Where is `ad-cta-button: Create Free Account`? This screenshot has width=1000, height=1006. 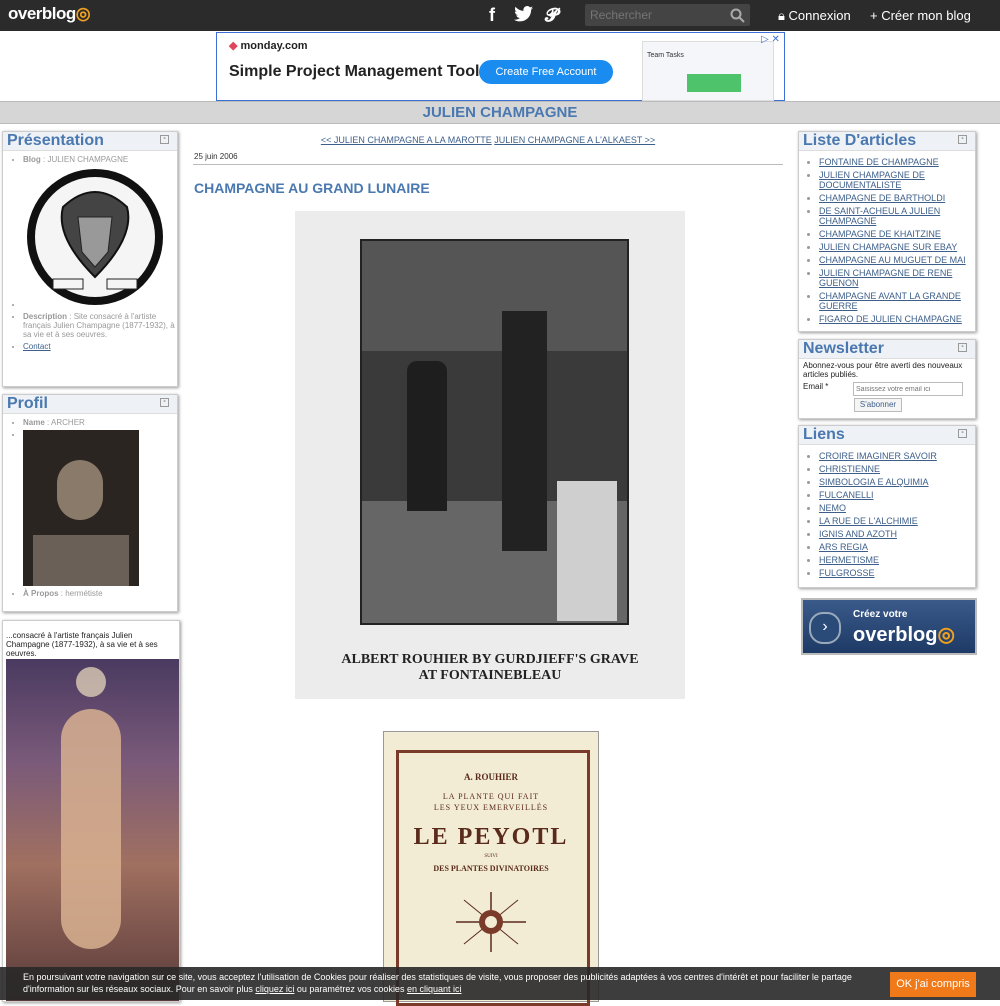 ad-cta-button: Create Free Account is located at coordinates (546, 72).